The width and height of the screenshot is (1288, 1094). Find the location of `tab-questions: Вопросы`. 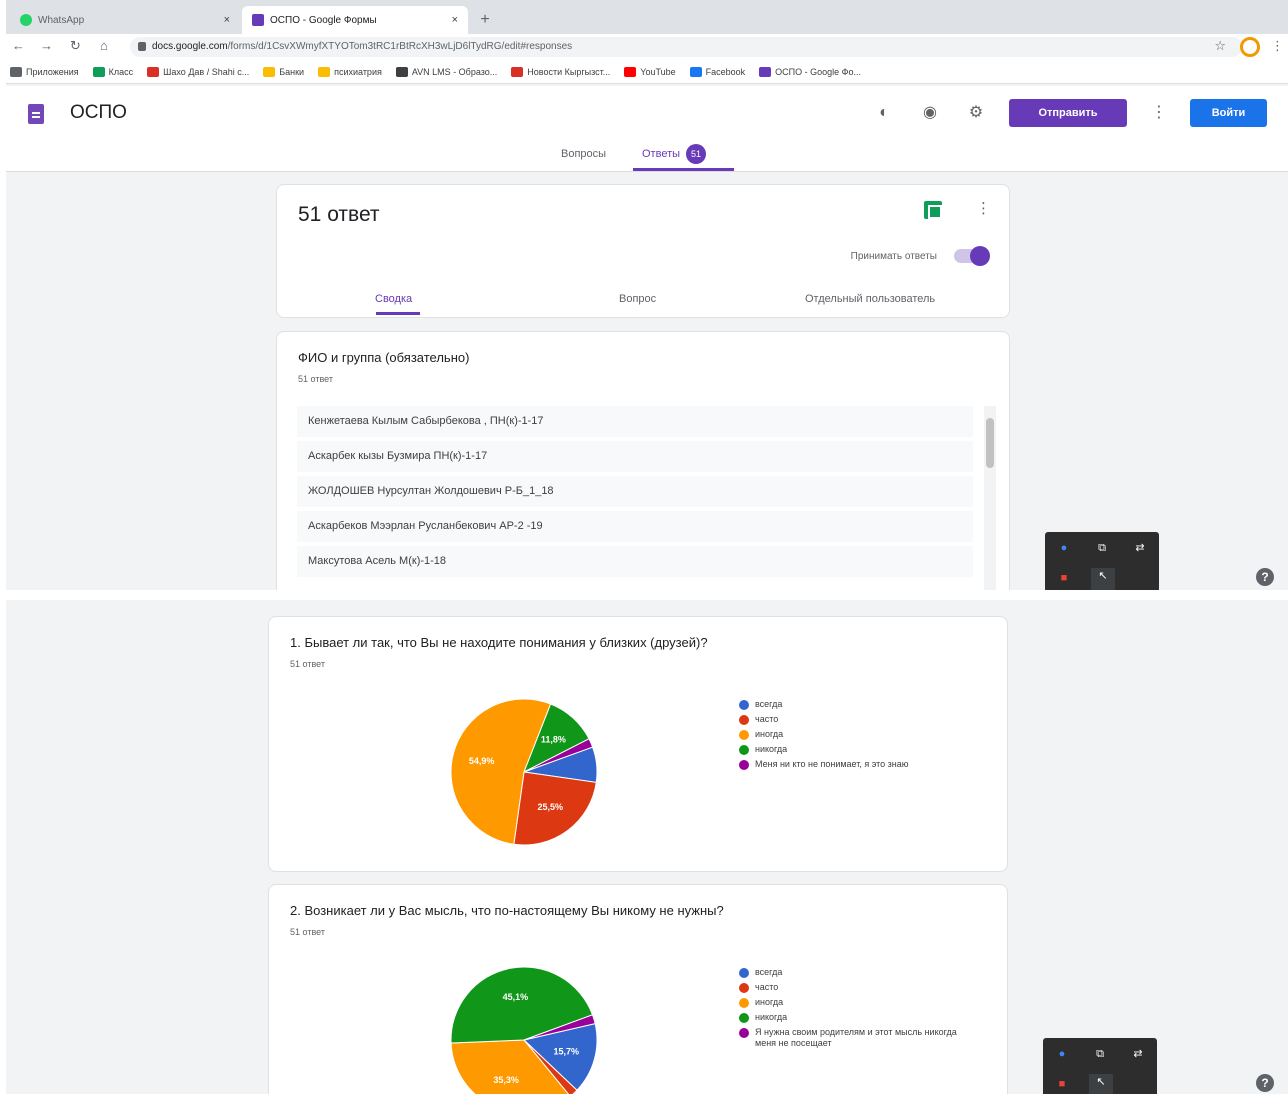

tab-questions: Вопросы is located at coordinates (583, 154).